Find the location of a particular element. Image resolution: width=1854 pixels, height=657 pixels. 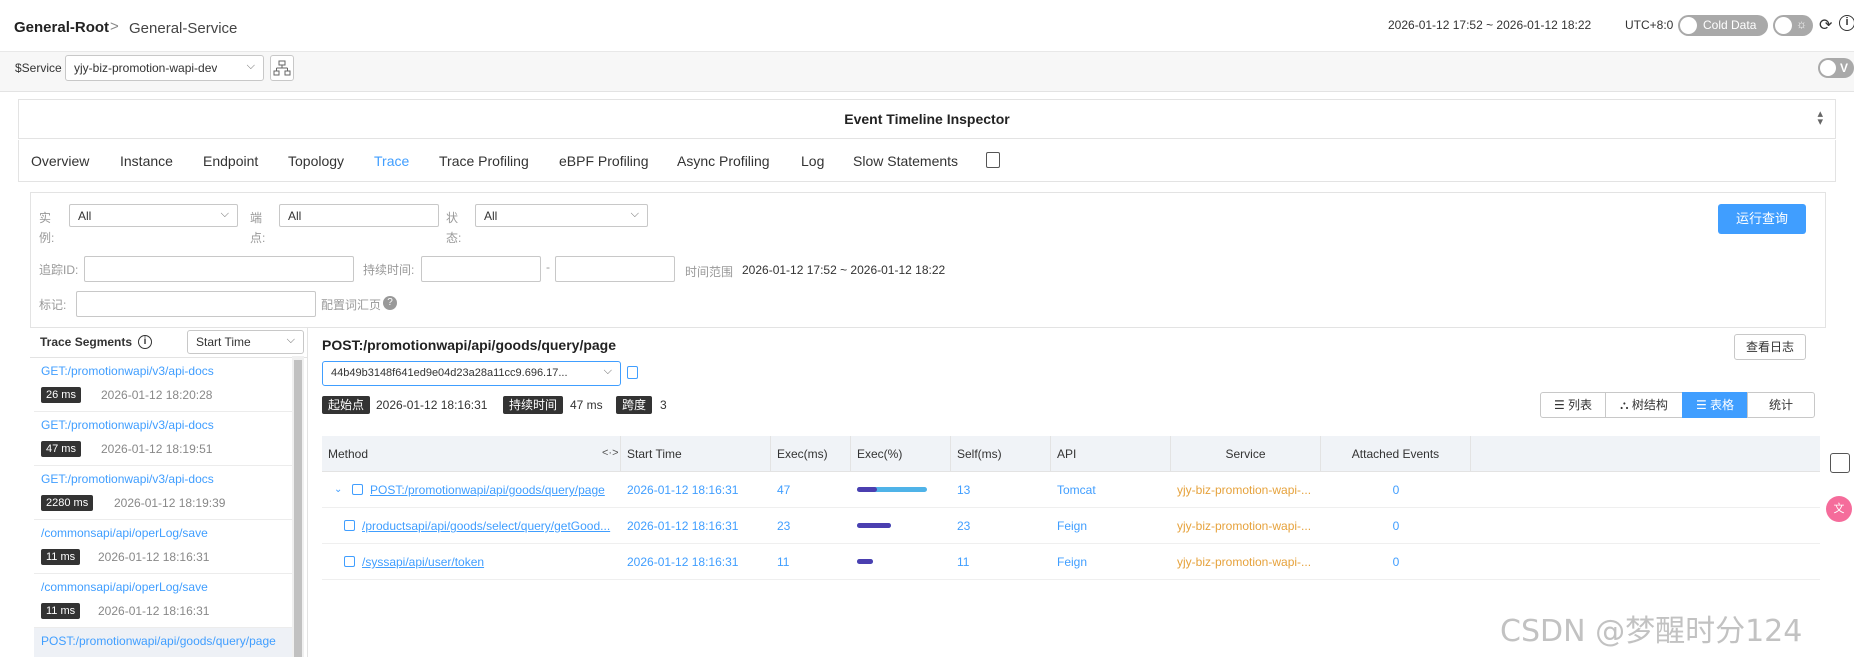

span-method: POST:/promotionwapi/api/goods/query/page is located at coordinates (492, 490).